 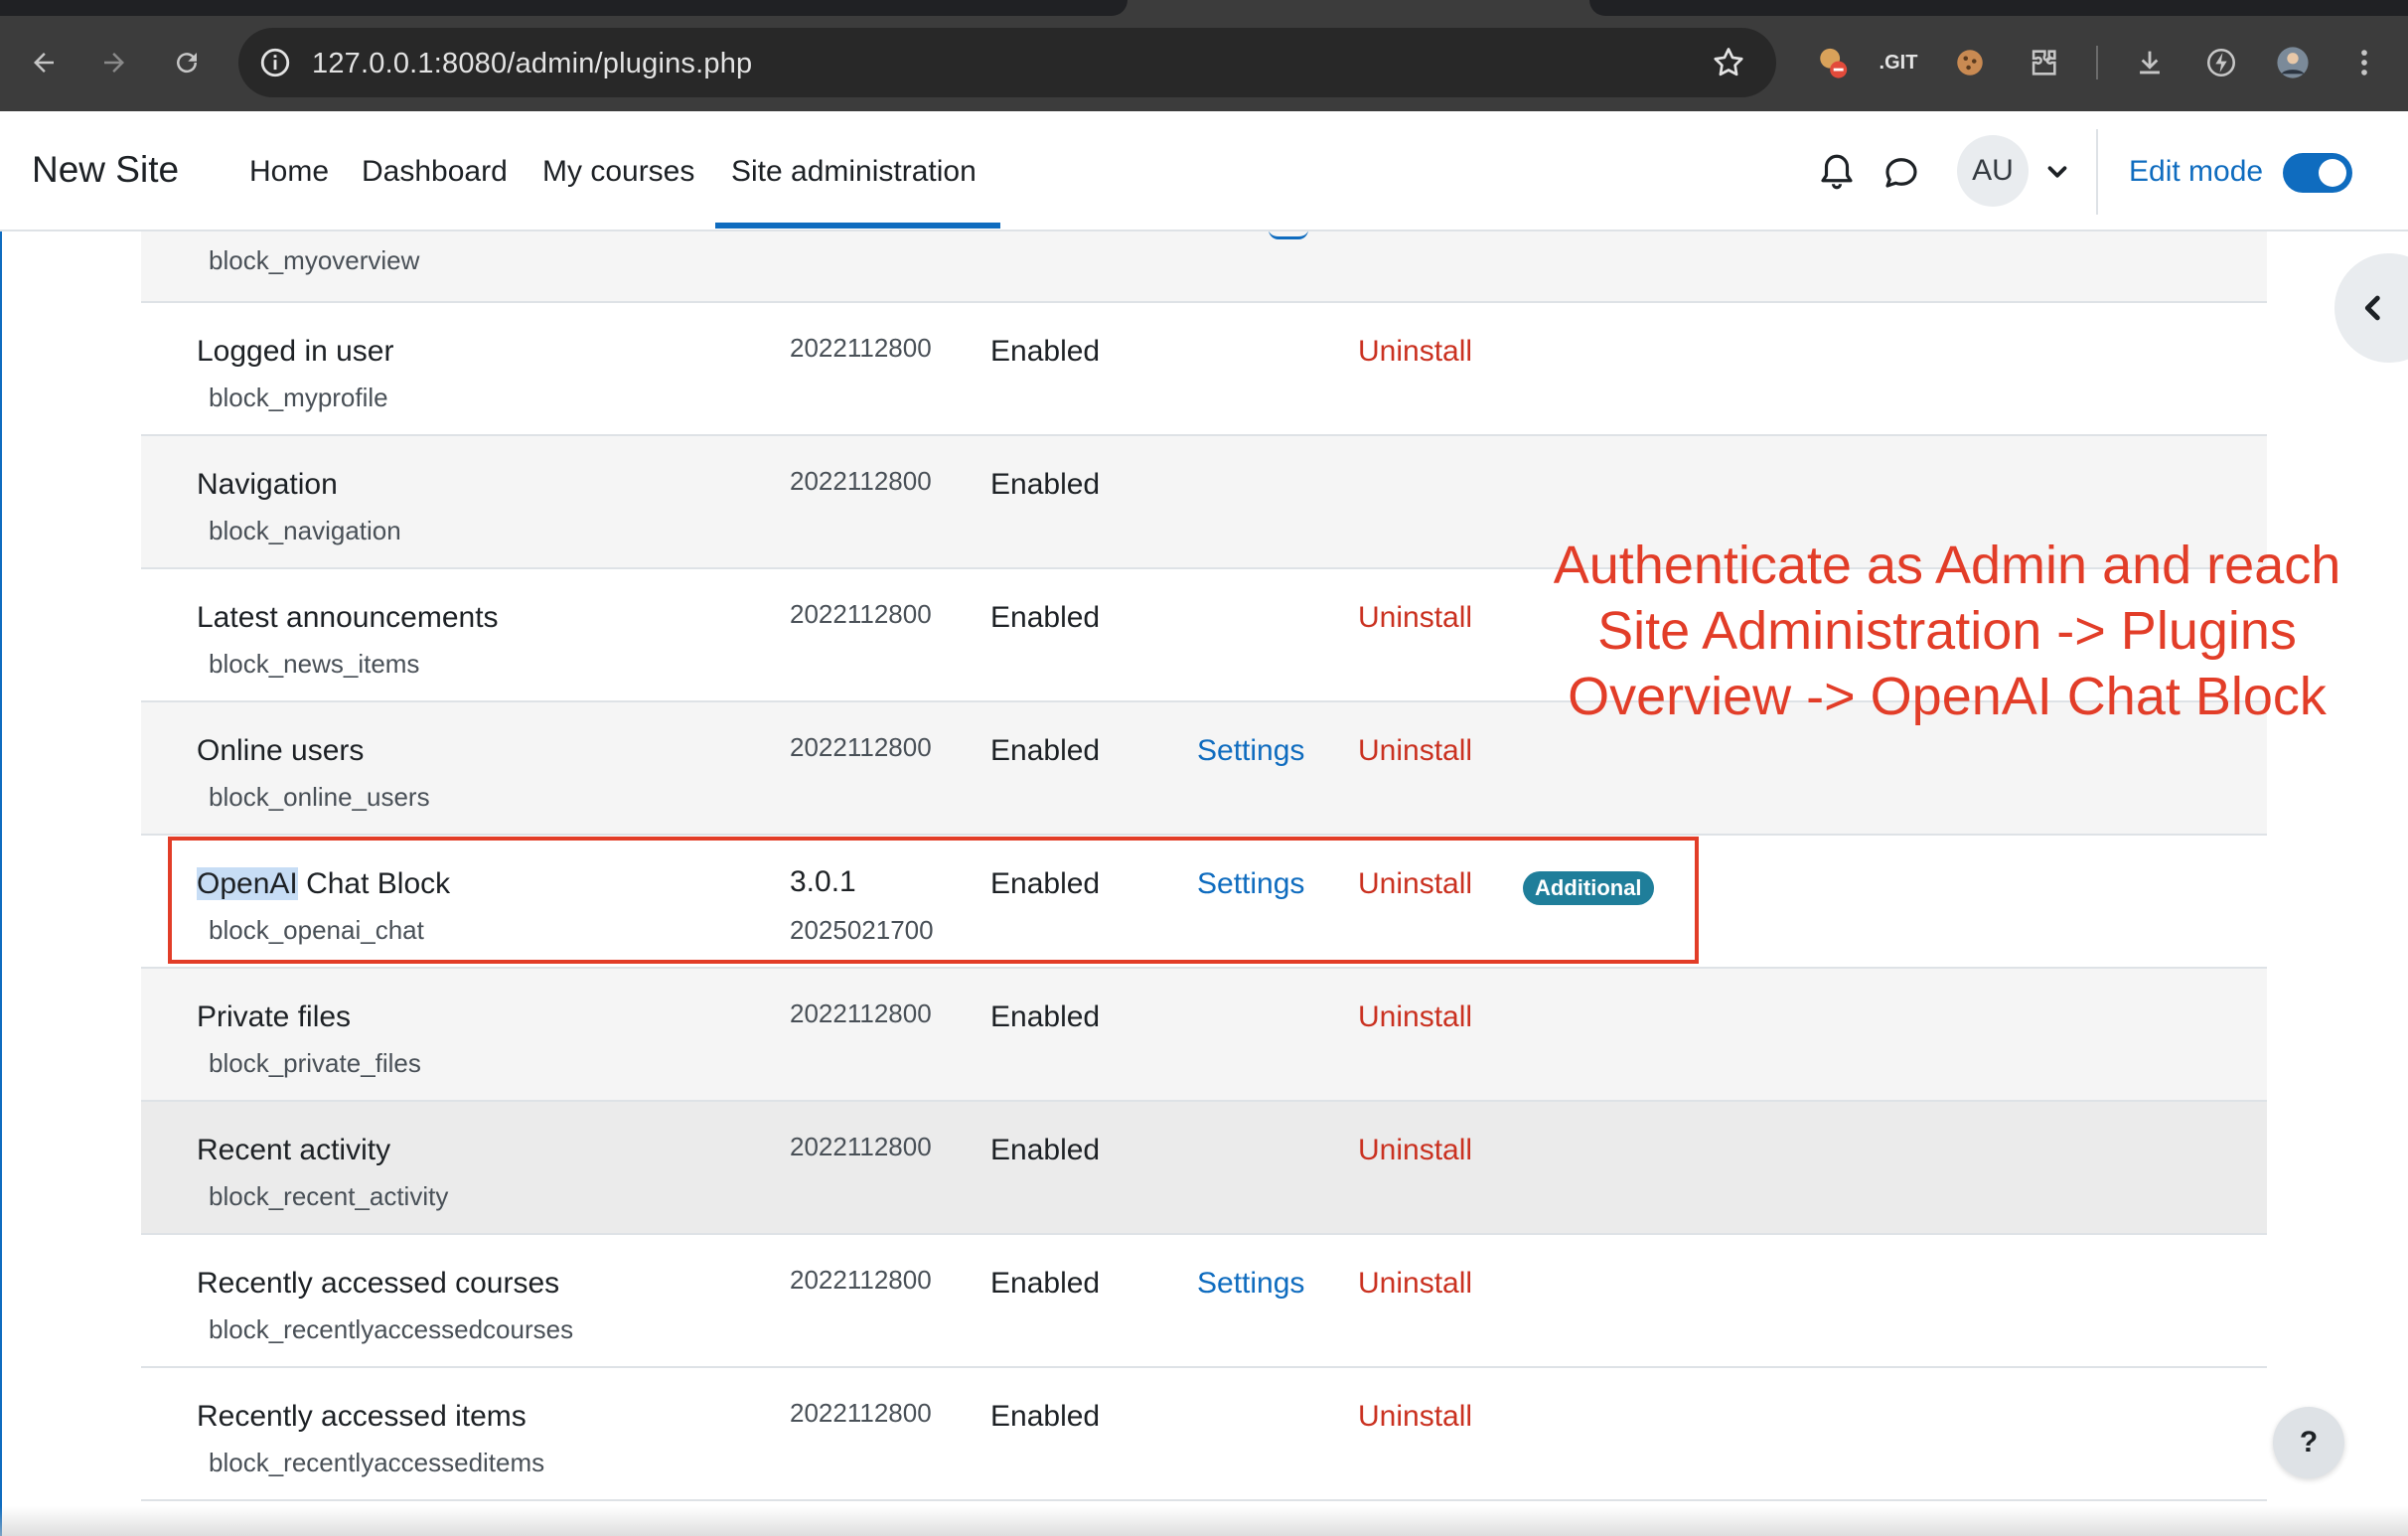 What do you see at coordinates (2097, 63) in the screenshot?
I see `toolbar-divider` at bounding box center [2097, 63].